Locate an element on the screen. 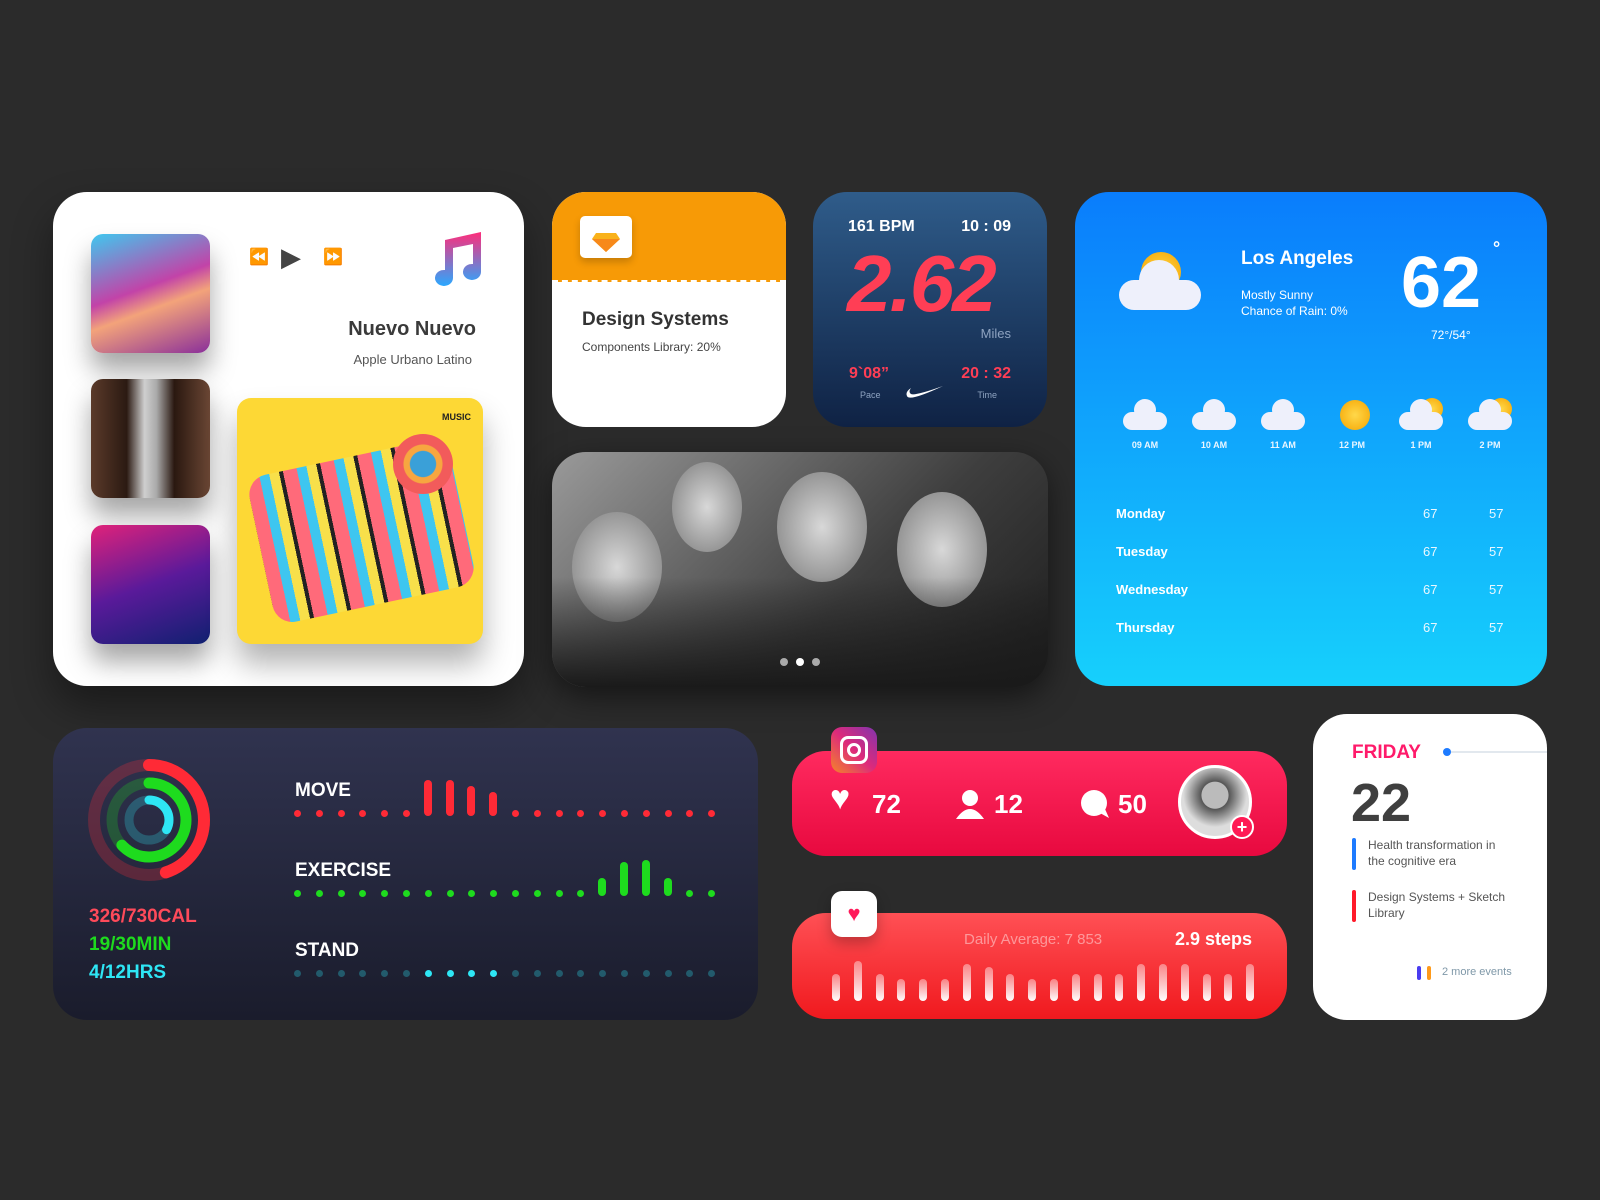 Image resolution: width=1600 pixels, height=1200 pixels. steps-value: 2.9 steps is located at coordinates (1213, 939).